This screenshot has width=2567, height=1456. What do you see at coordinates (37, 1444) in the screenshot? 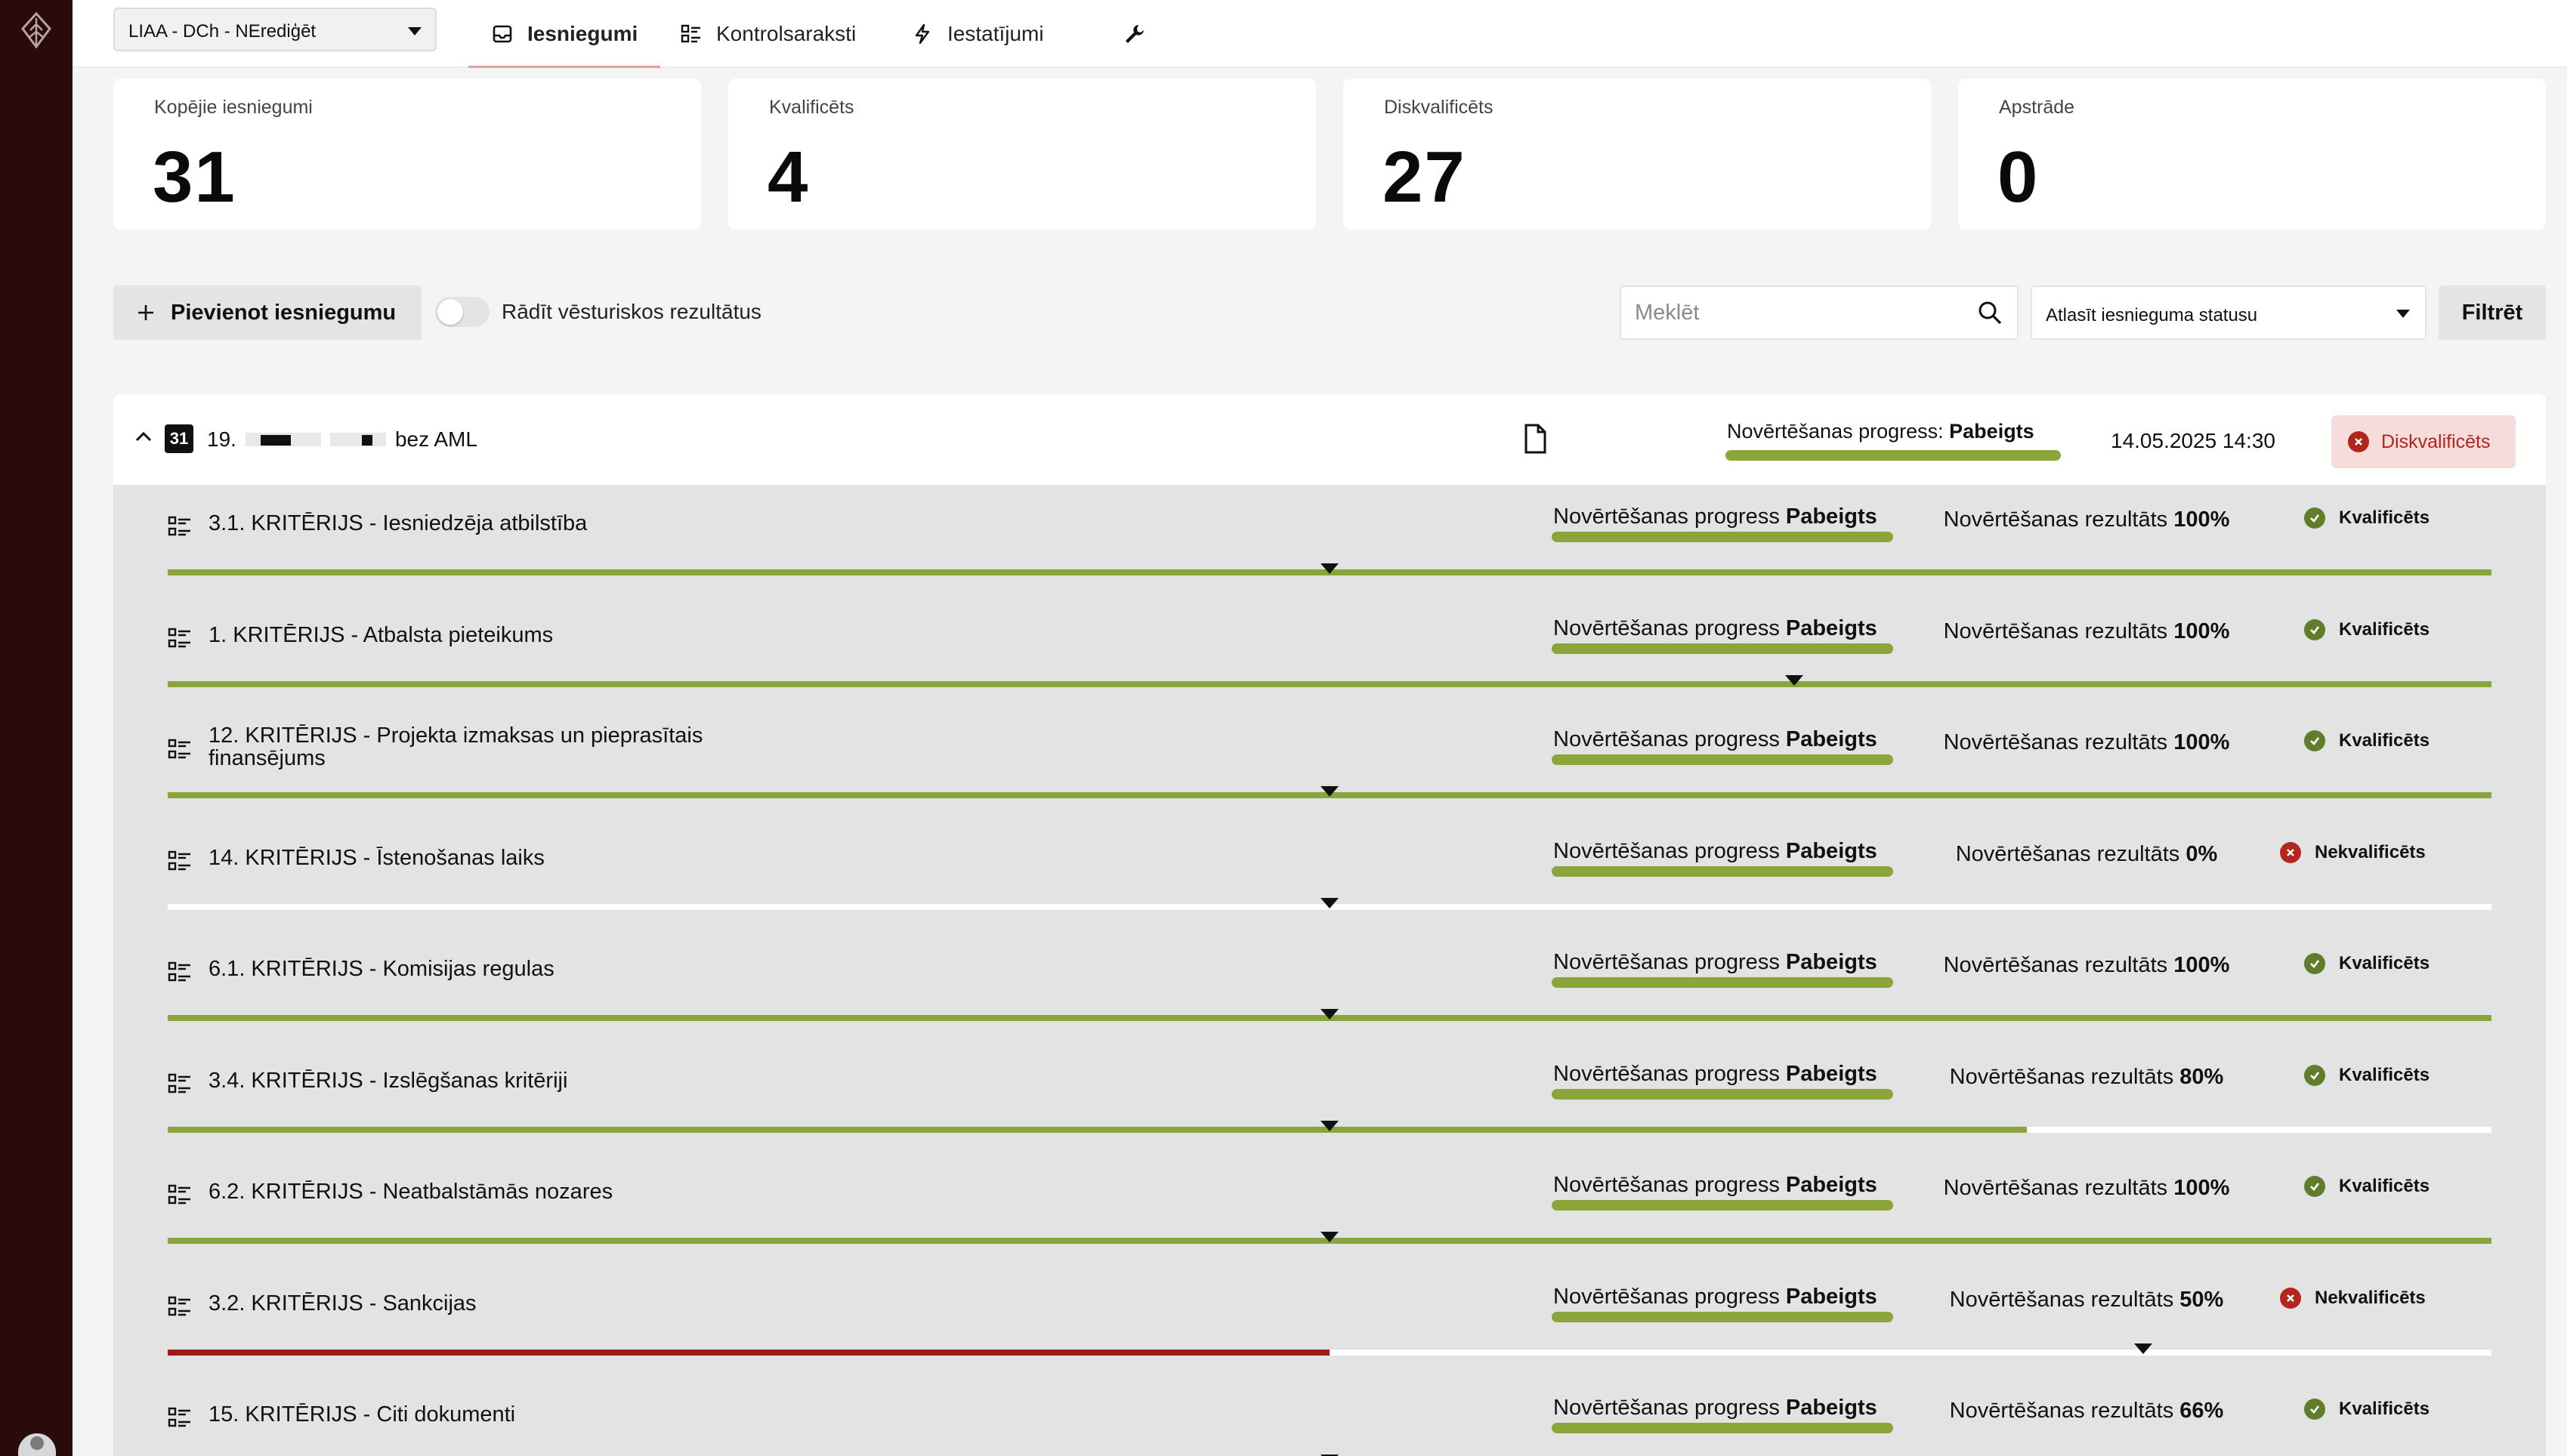
I see `user-avatar` at bounding box center [37, 1444].